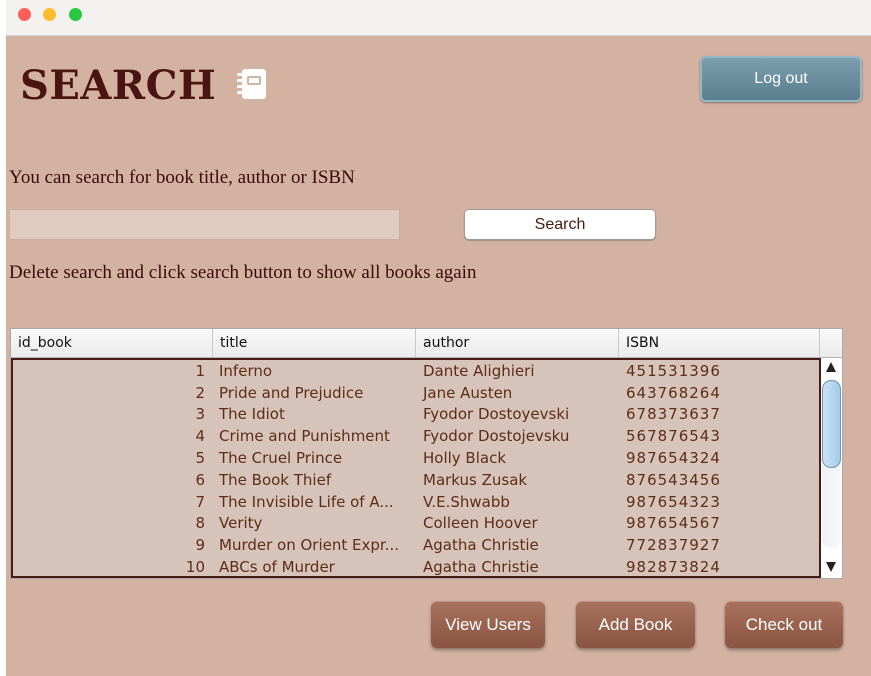 The width and height of the screenshot is (871, 676). What do you see at coordinates (673, 545) in the screenshot?
I see `cell-isbn: 772837927` at bounding box center [673, 545].